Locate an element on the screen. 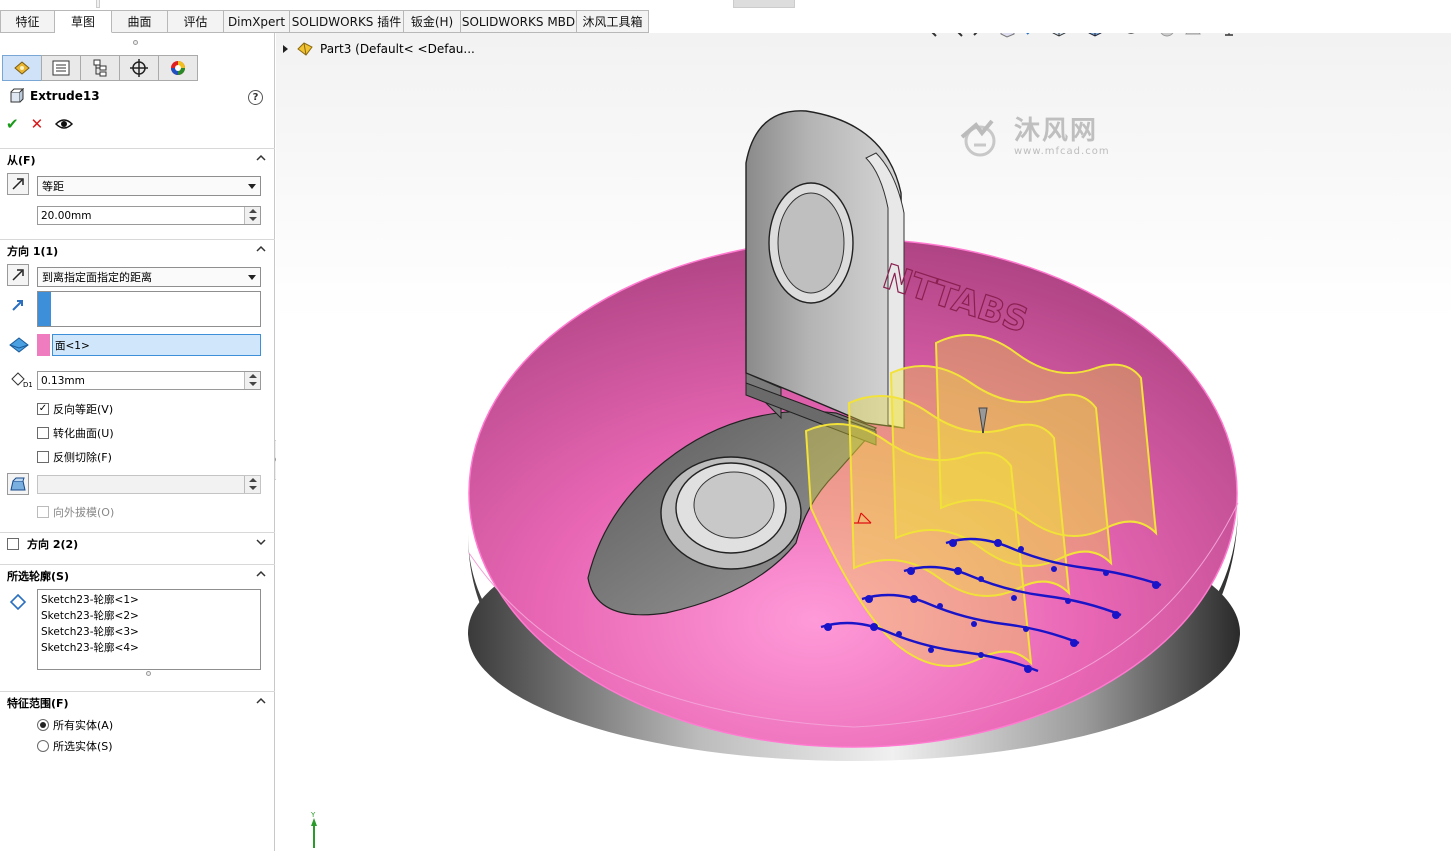  tab-displaymanager is located at coordinates (178, 68).